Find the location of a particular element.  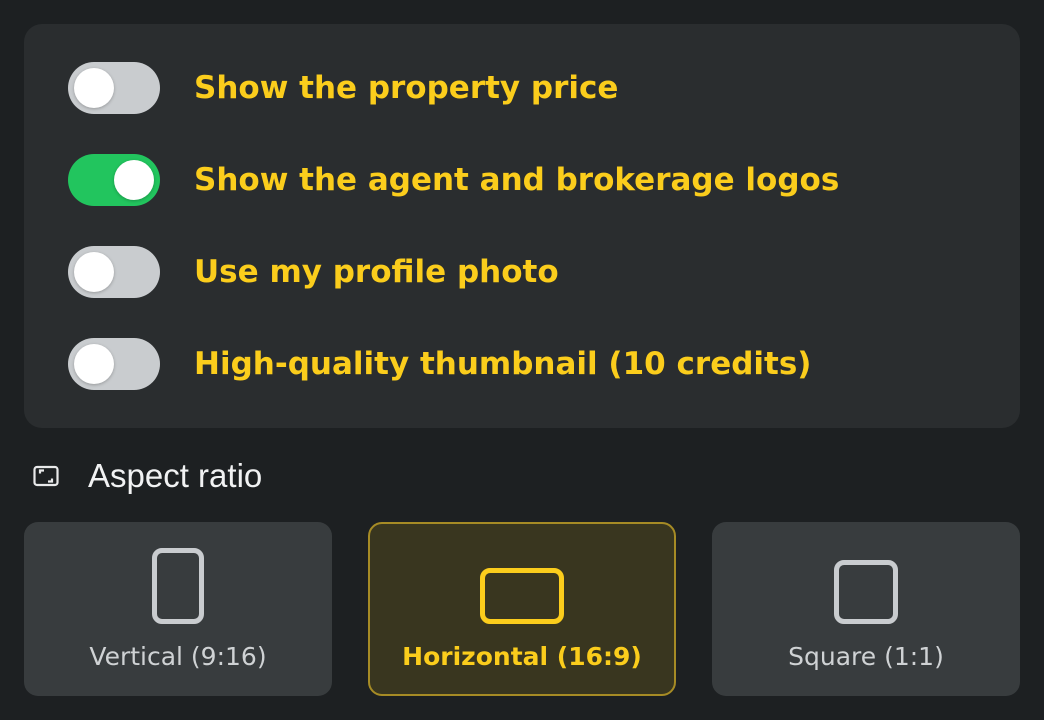

aspect-ratio-icon is located at coordinates (46, 476).